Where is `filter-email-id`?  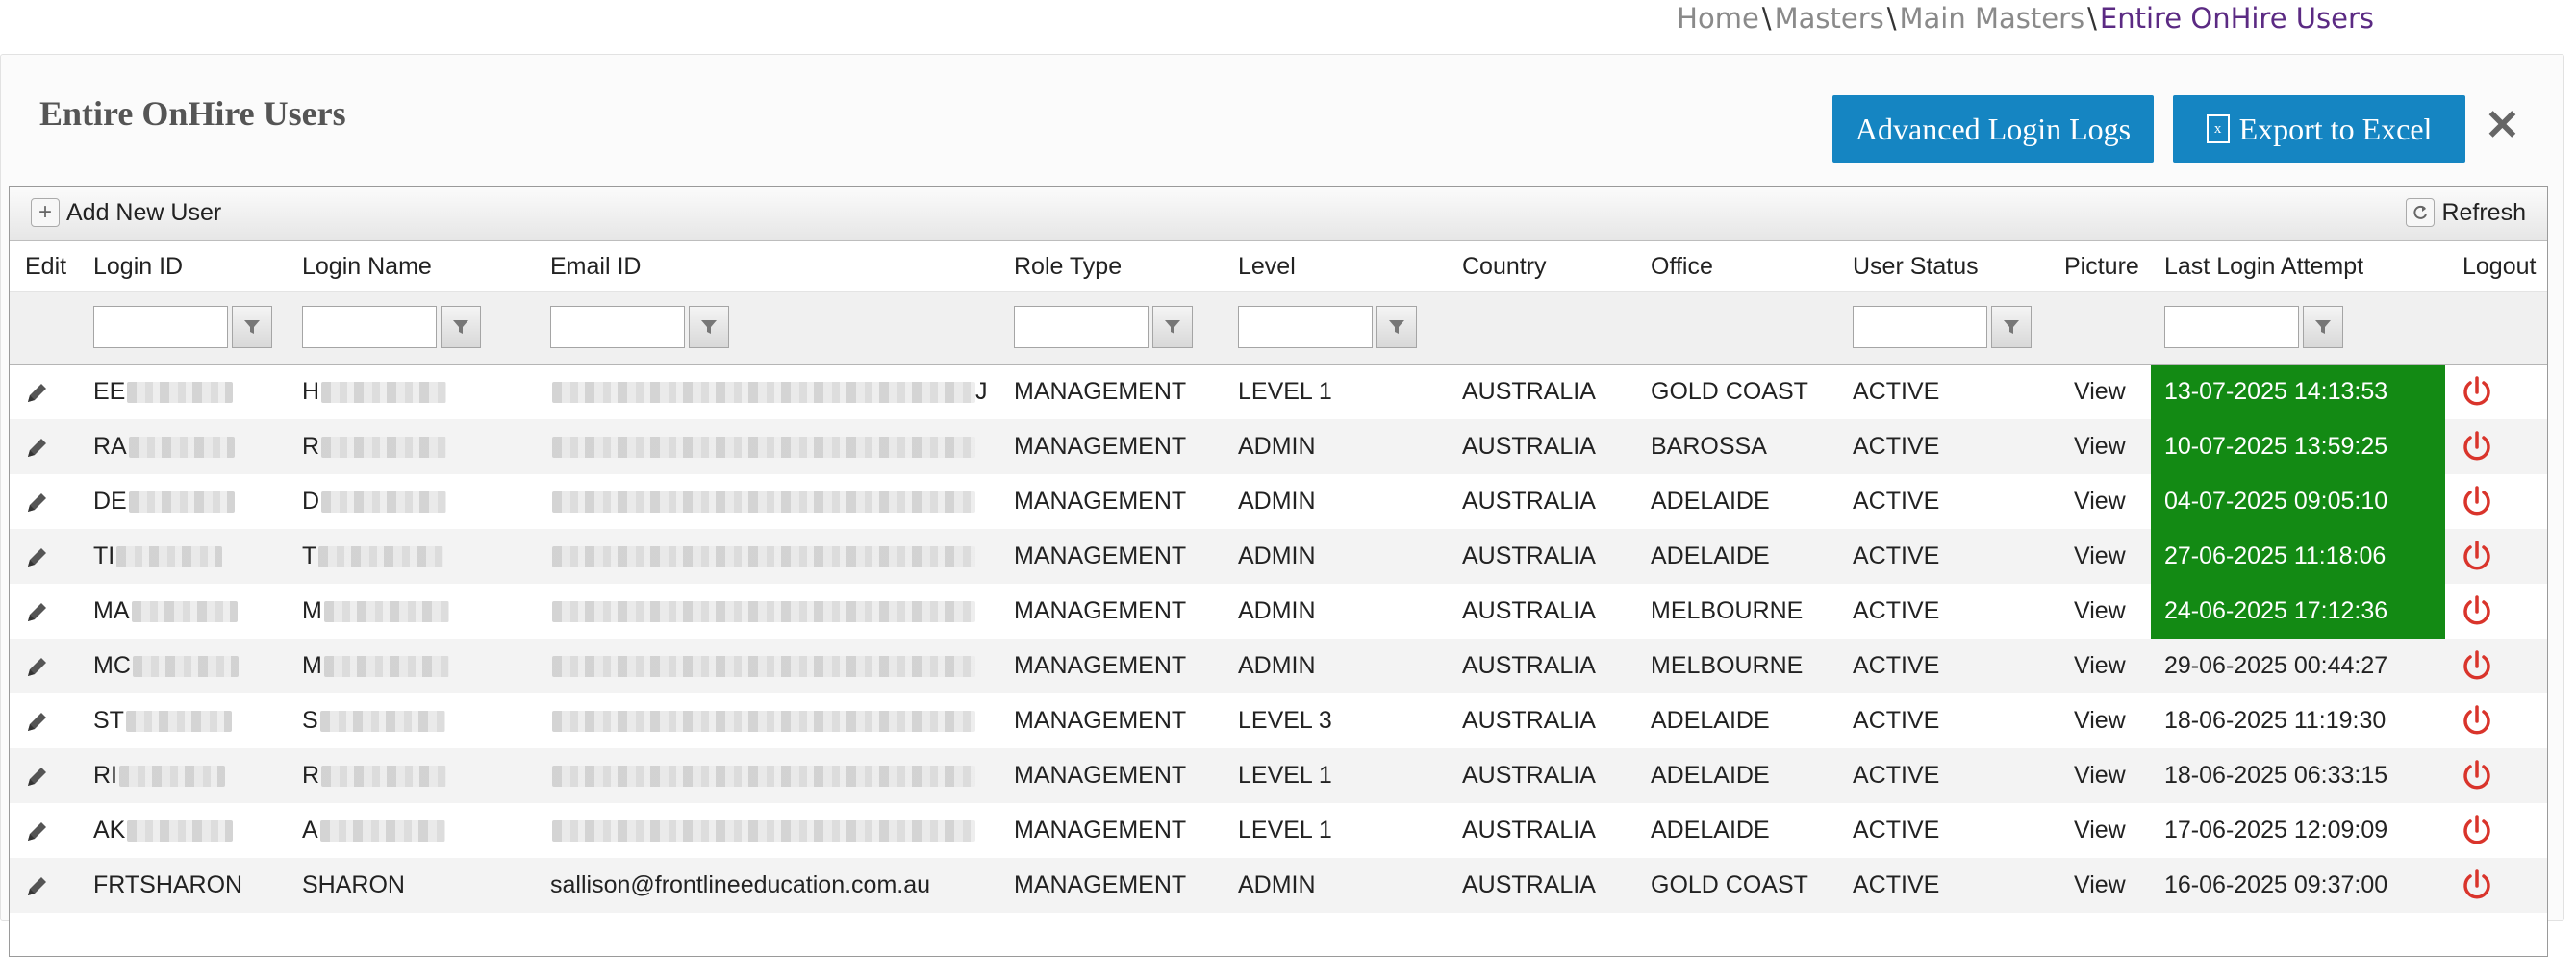
filter-email-id is located at coordinates (640, 327).